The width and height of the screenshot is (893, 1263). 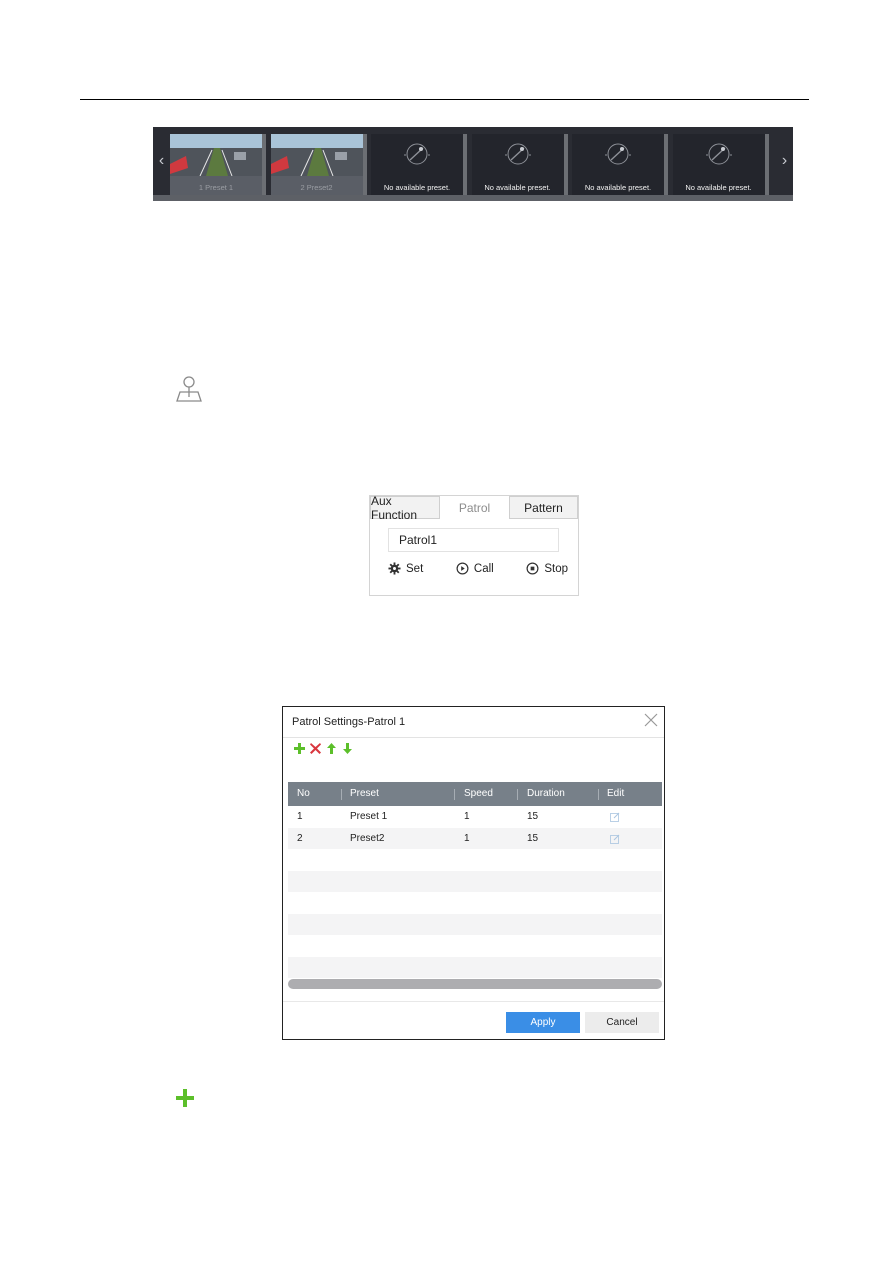 What do you see at coordinates (651, 720) in the screenshot?
I see `close-icon` at bounding box center [651, 720].